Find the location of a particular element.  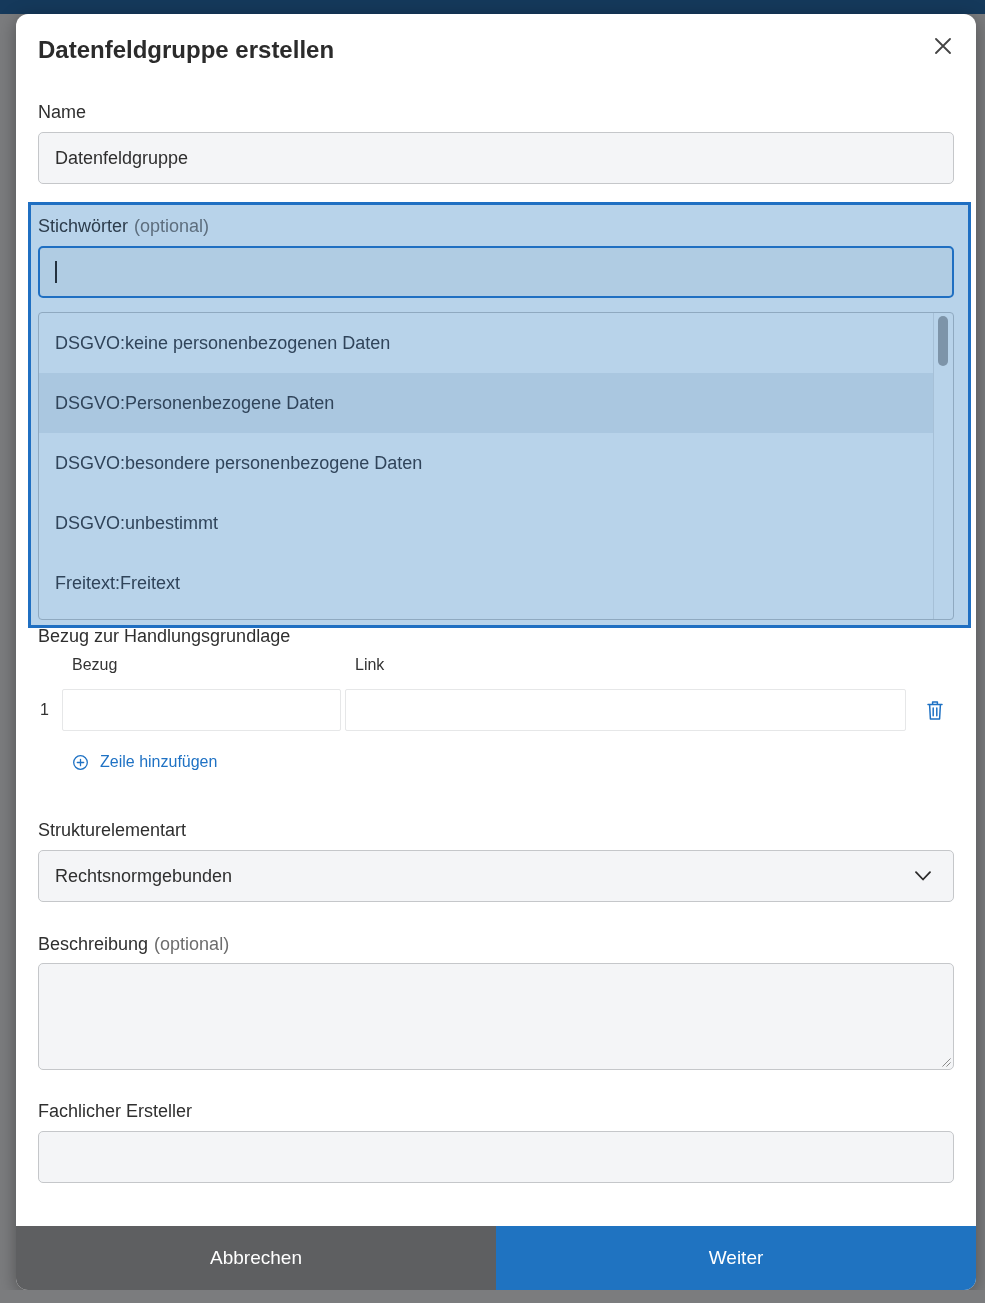

dropdown-option: DSGVO:Personenbezogene Daten is located at coordinates (486, 403).